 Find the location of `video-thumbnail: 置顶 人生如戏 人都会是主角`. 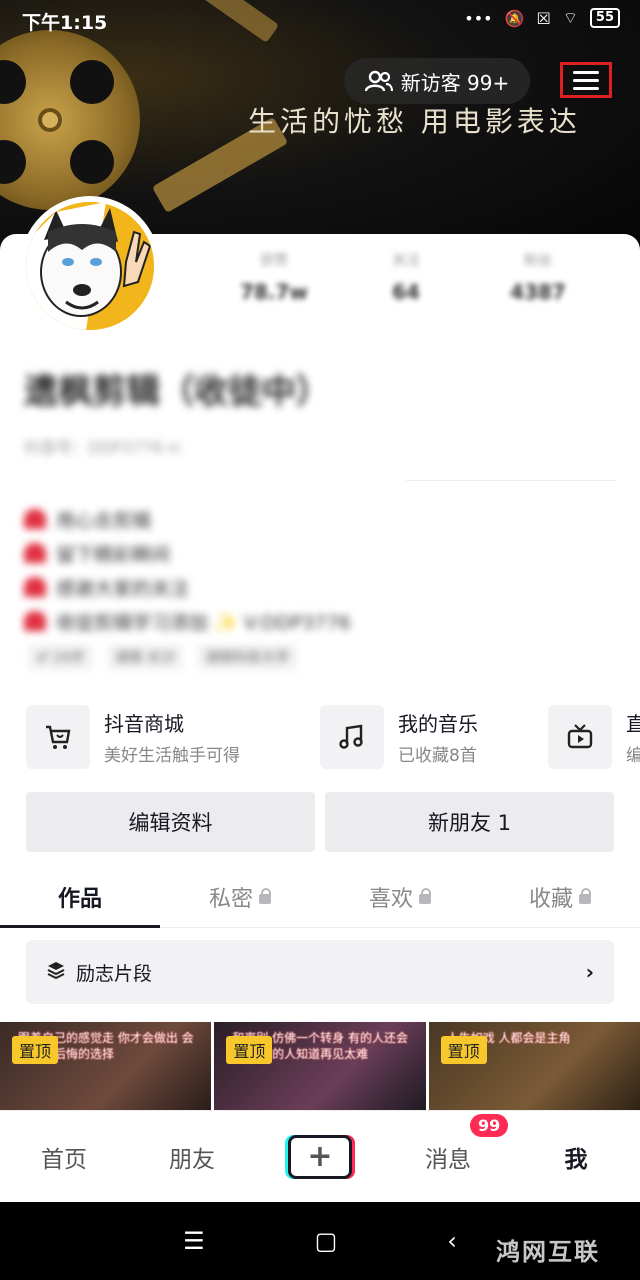

video-thumbnail: 置顶 人生如戏 人都会是主角 is located at coordinates (534, 1066).